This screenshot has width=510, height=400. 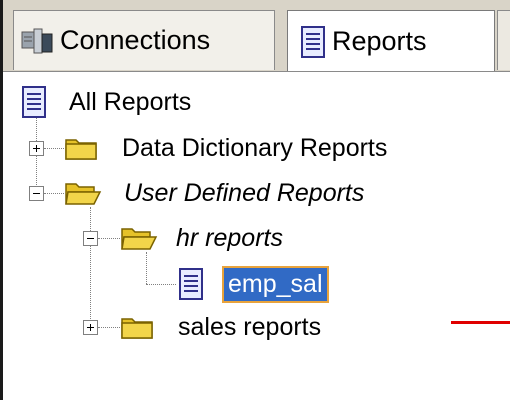 I want to click on tab-connections: Connections, so click(x=144, y=40).